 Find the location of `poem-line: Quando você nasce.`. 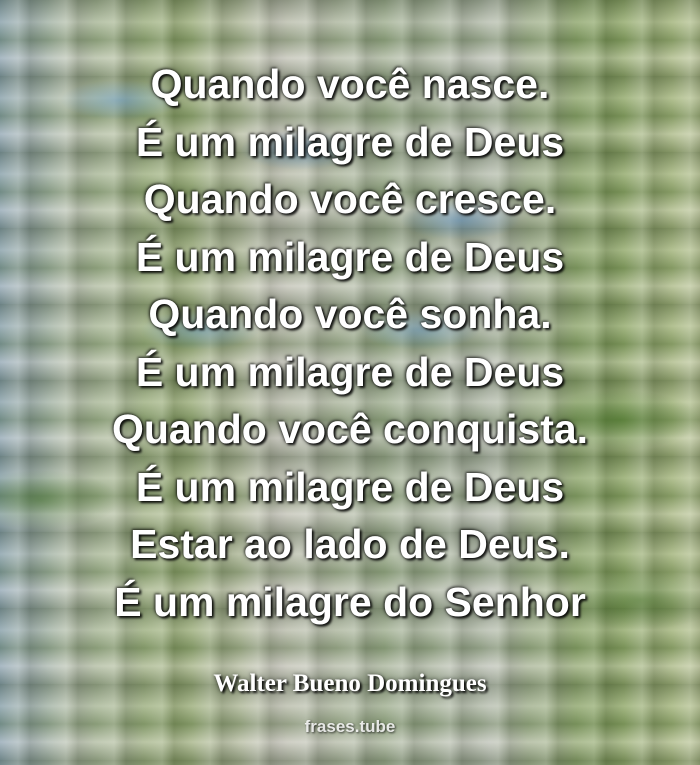

poem-line: Quando você nasce. is located at coordinates (350, 84).